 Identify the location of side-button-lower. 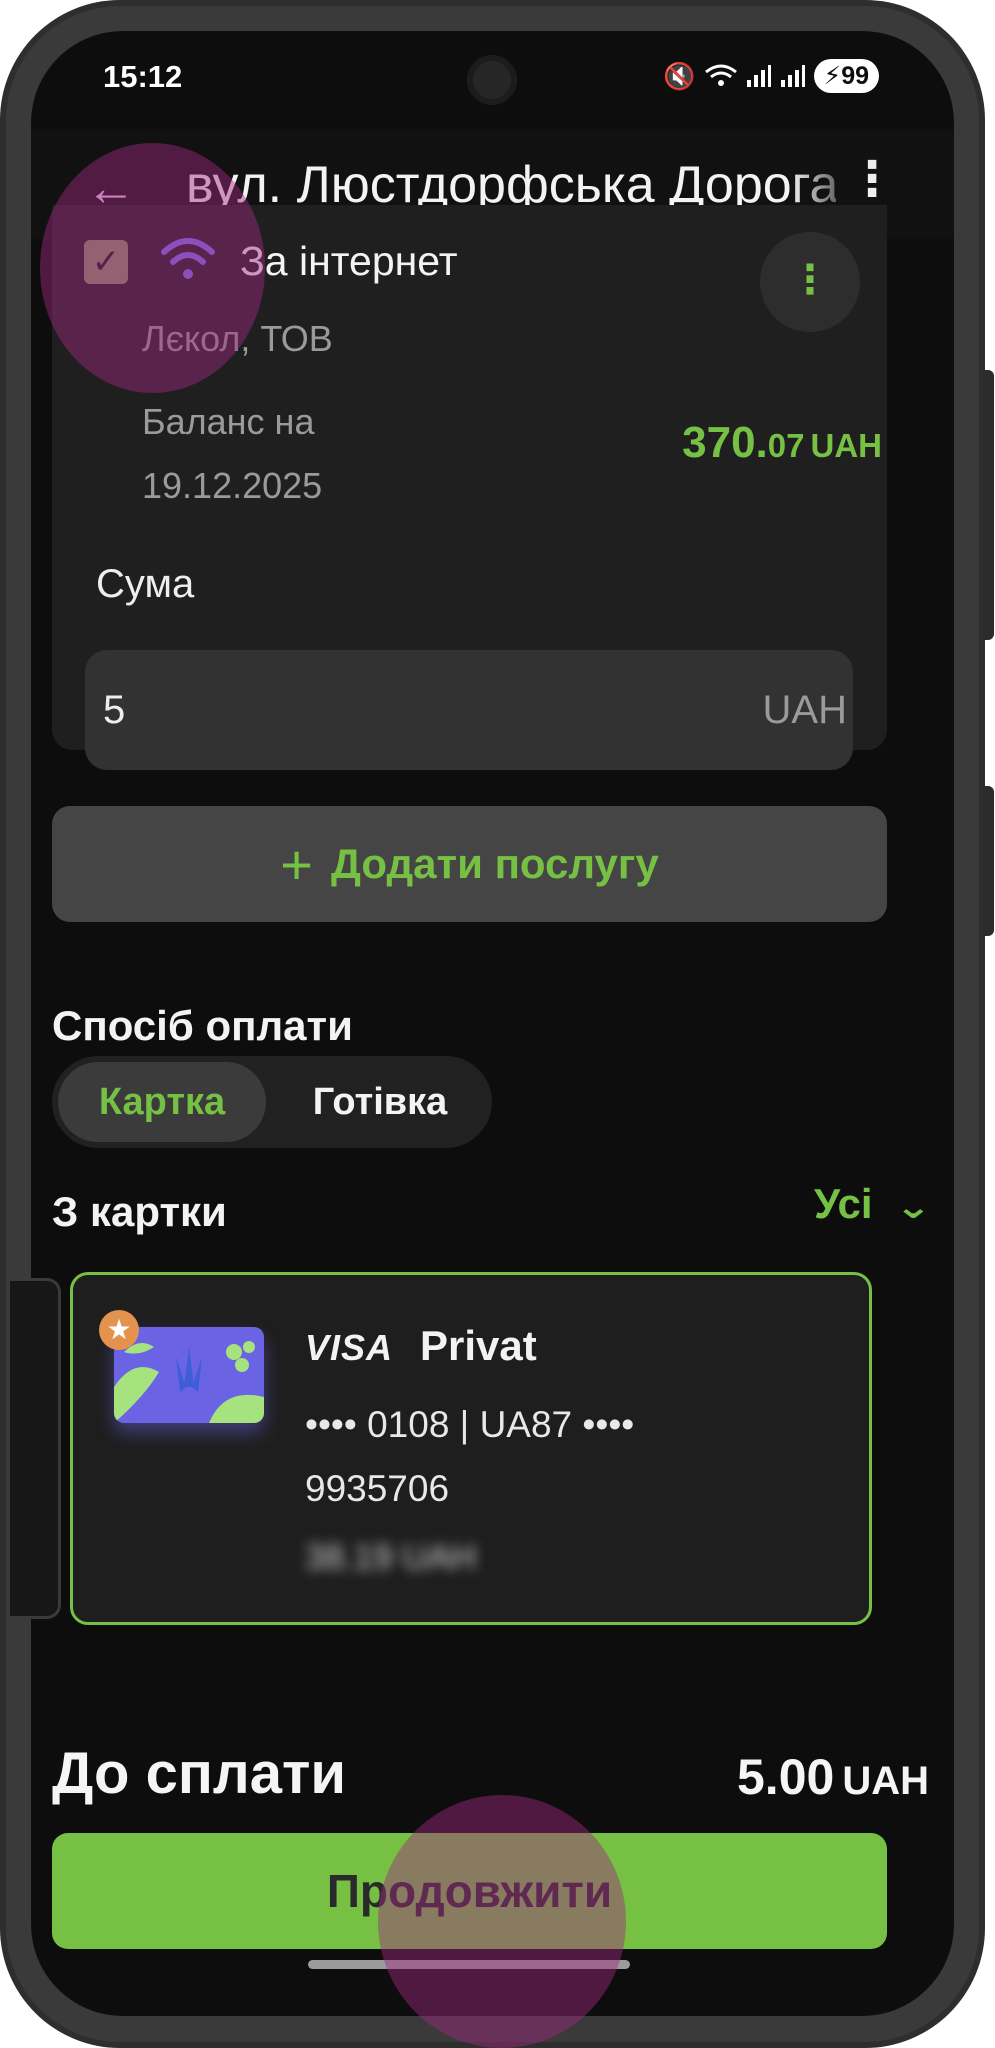
(989, 861).